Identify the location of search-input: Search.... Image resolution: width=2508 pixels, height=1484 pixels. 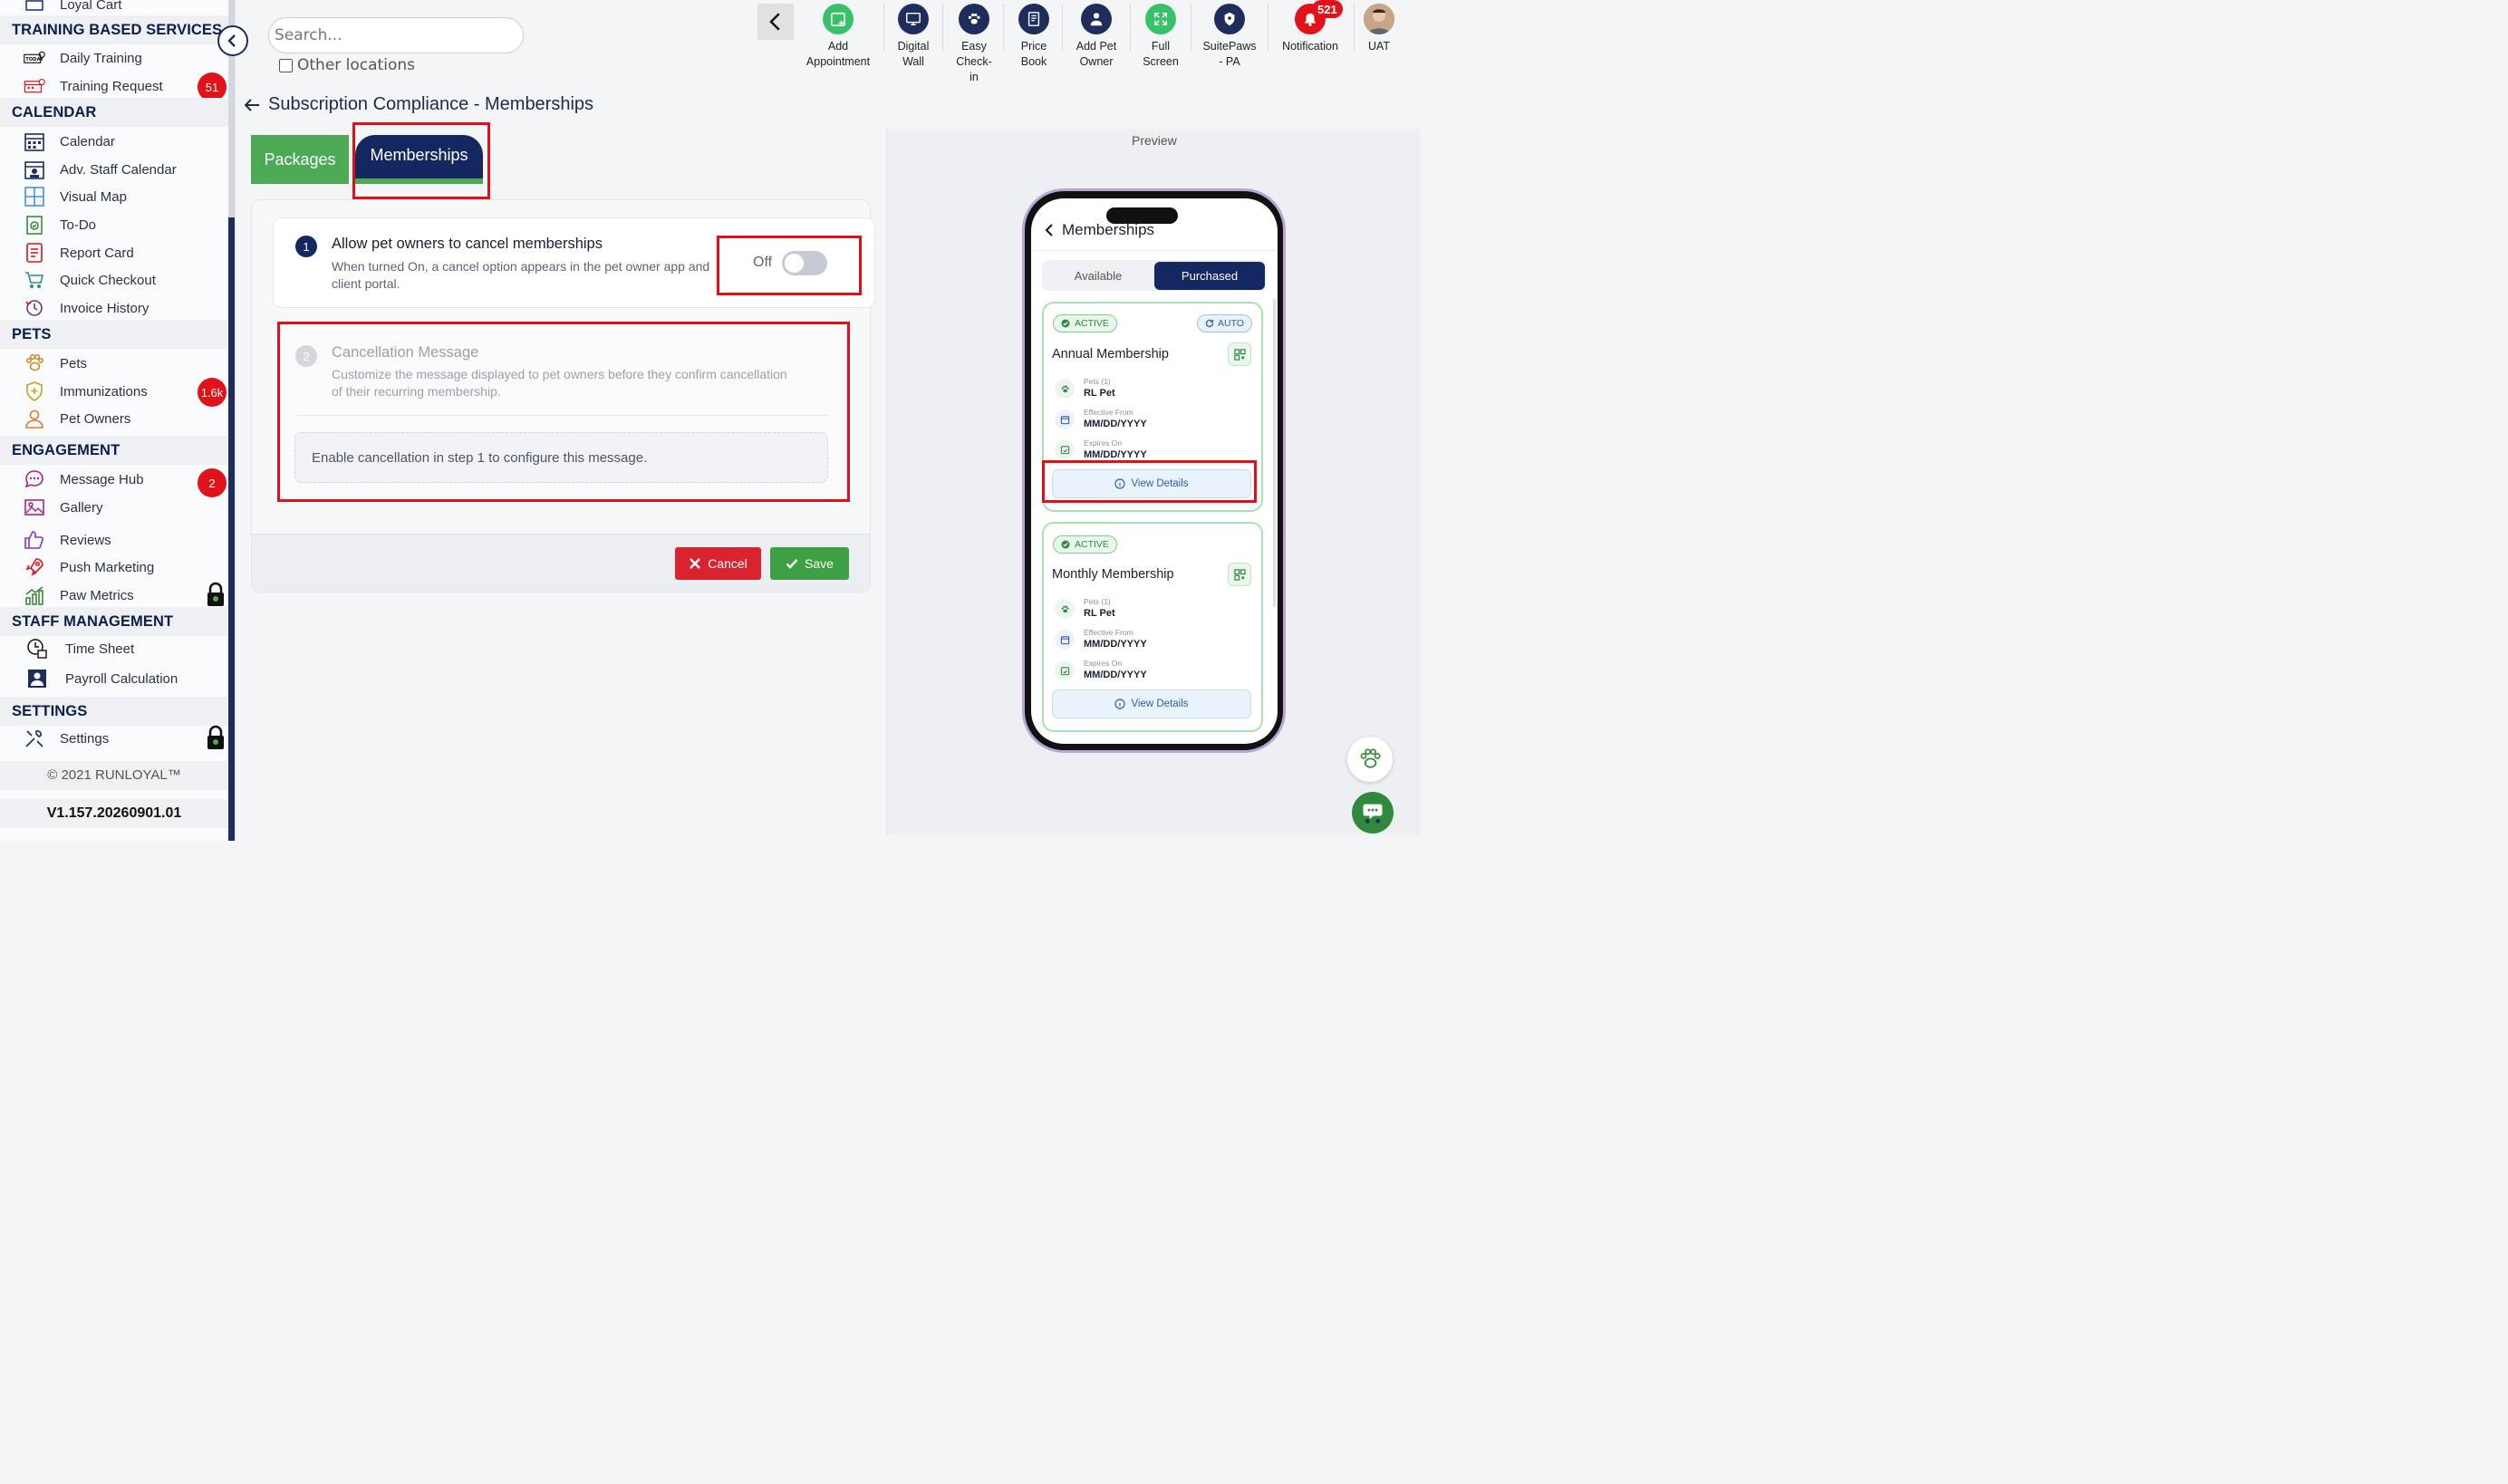
(396, 35).